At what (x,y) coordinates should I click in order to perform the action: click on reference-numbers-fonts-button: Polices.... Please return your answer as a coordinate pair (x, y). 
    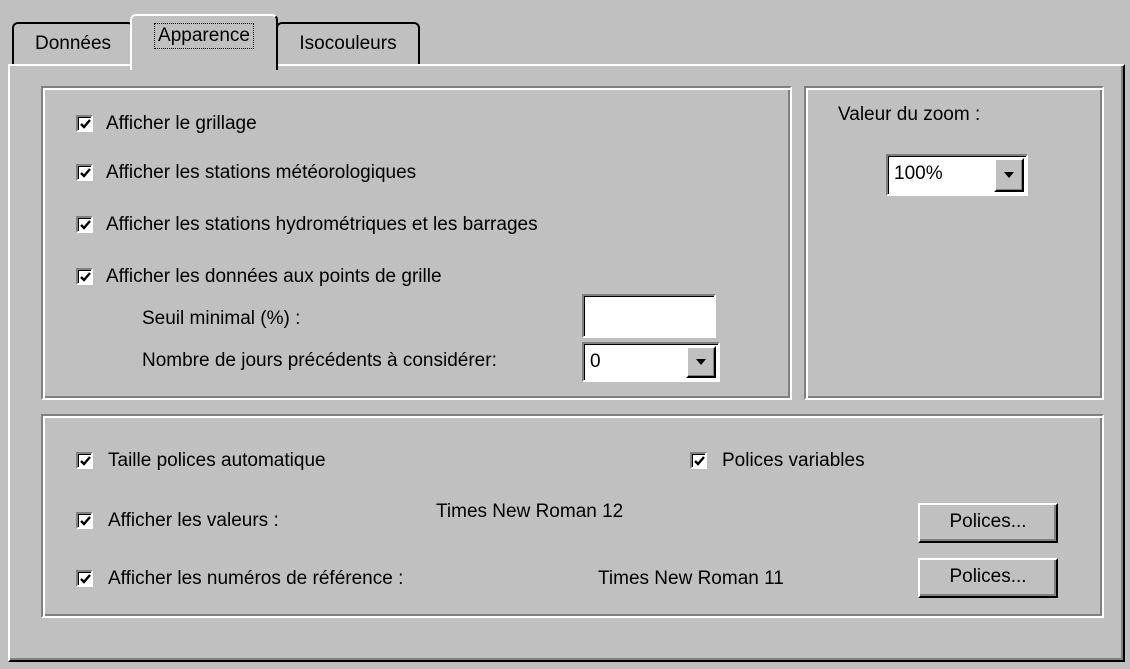
    Looking at the image, I should click on (988, 578).